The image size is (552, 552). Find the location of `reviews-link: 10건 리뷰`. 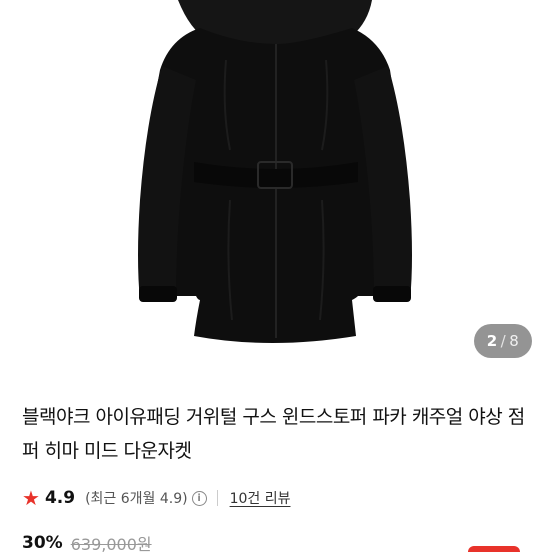

reviews-link: 10건 리뷰 is located at coordinates (260, 498).